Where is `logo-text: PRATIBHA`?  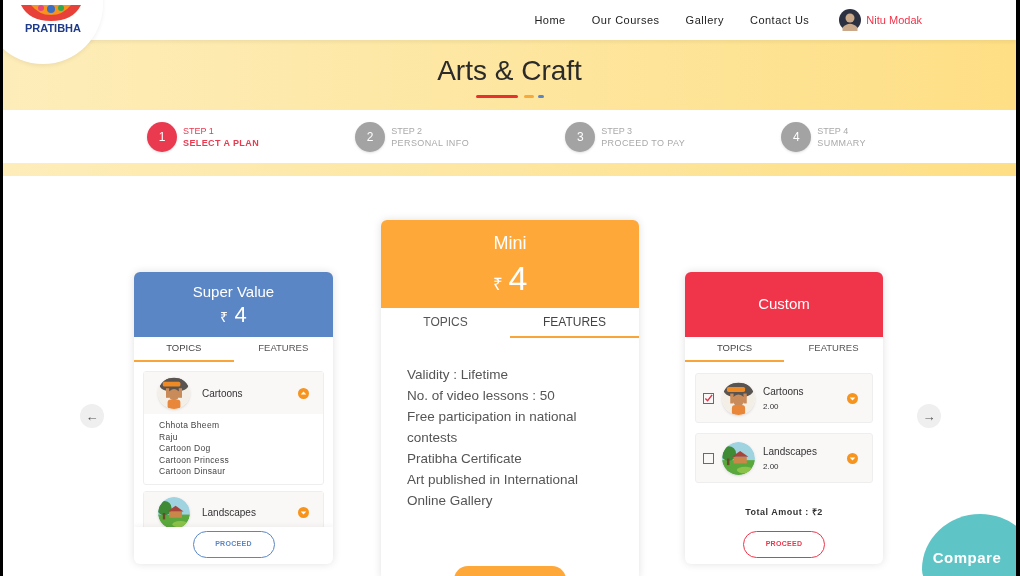 logo-text: PRATIBHA is located at coordinates (53, 28).